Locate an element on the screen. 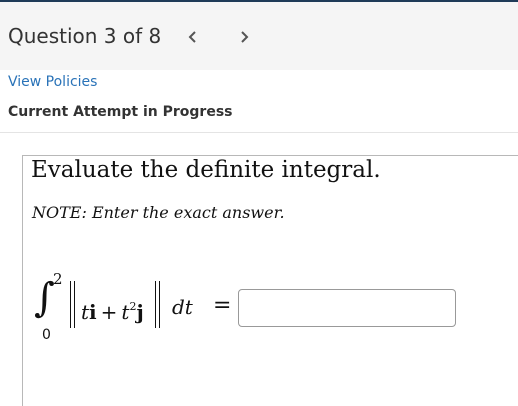 This screenshot has width=518, height=406. previous-question-button is located at coordinates (192, 37).